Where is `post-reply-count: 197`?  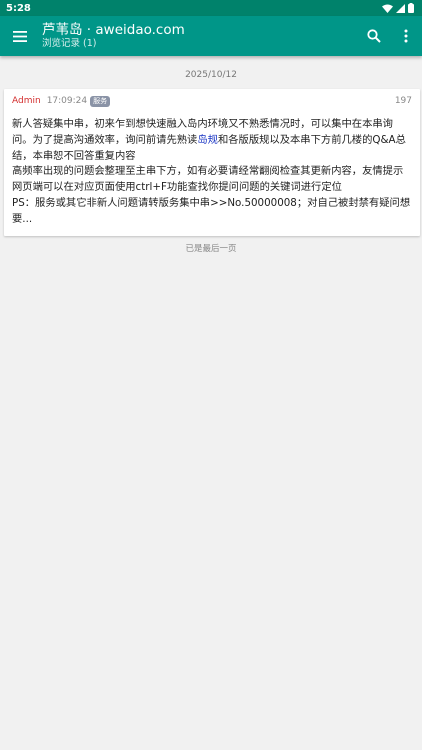 post-reply-count: 197 is located at coordinates (403, 101).